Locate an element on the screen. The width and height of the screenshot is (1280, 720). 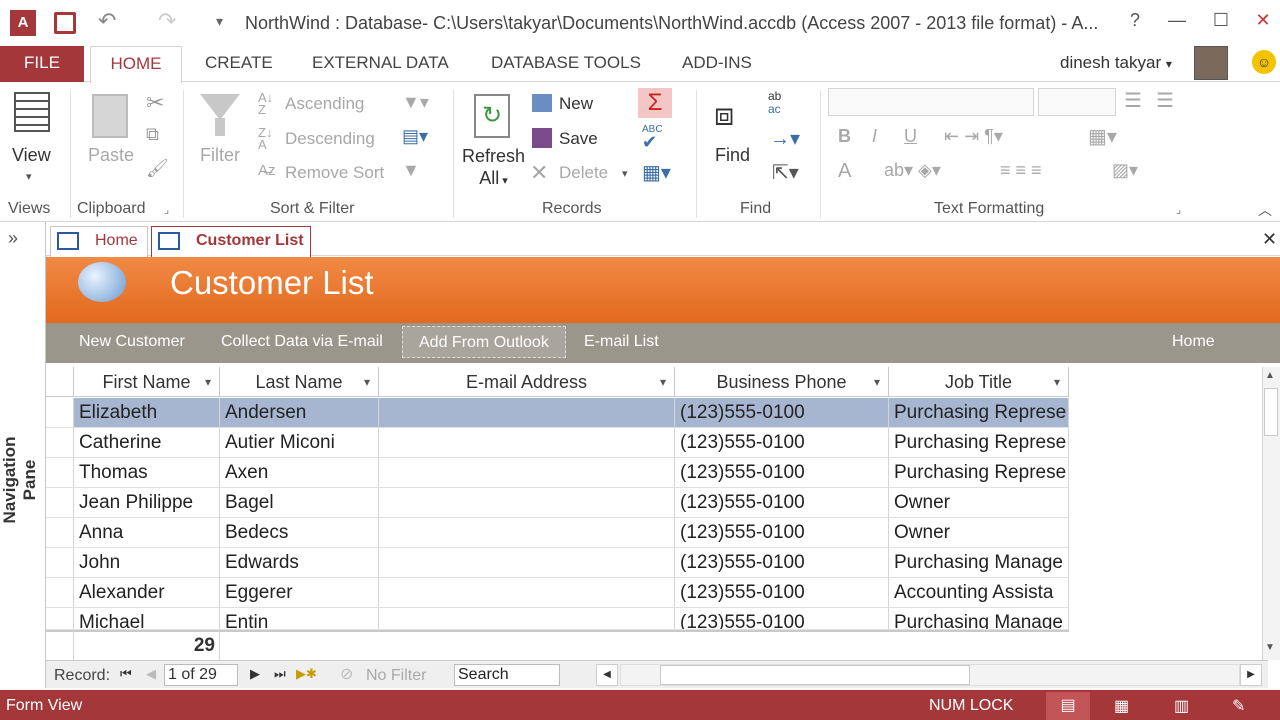
remove-sort-button: Remove Sort is located at coordinates (334, 173).